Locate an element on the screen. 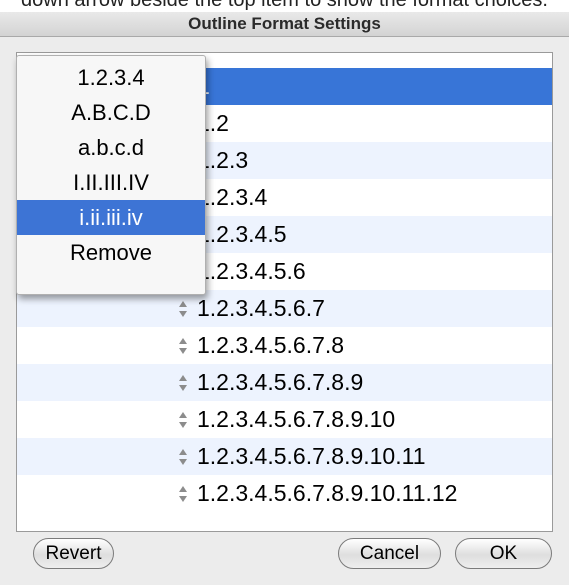 The height and width of the screenshot is (585, 569). menu-item-abcd-lower: a.b.c.d is located at coordinates (111, 147).